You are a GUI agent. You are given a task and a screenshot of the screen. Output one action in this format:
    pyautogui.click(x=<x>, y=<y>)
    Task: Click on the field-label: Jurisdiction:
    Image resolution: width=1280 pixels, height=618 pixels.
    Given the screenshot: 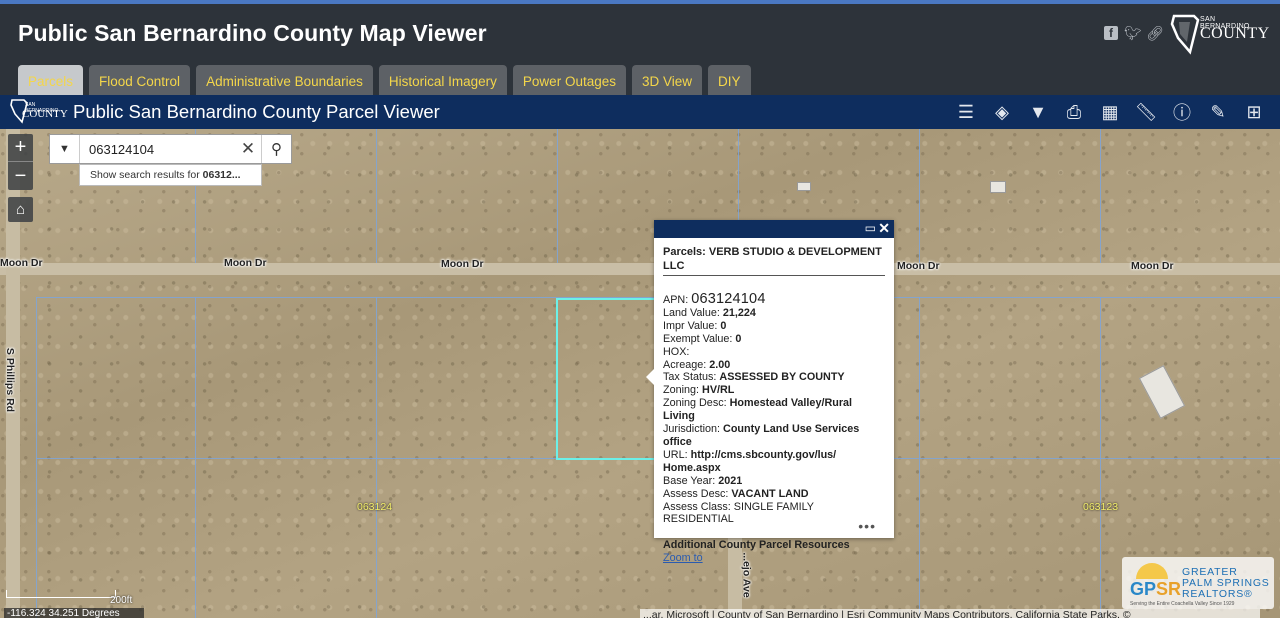 What is the action you would take?
    pyautogui.click(x=693, y=429)
    